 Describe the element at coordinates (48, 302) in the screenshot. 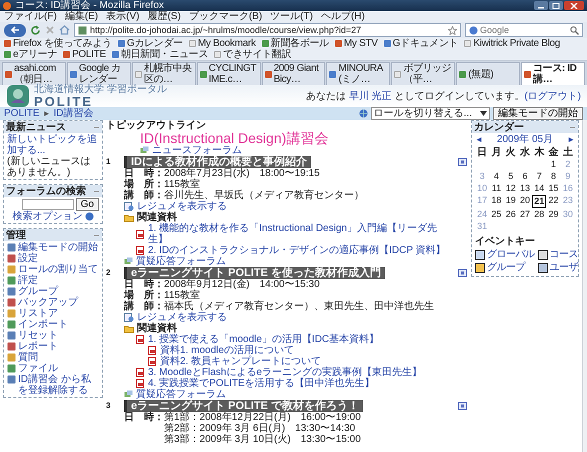

I see `admin-link: バックアップ` at that location.